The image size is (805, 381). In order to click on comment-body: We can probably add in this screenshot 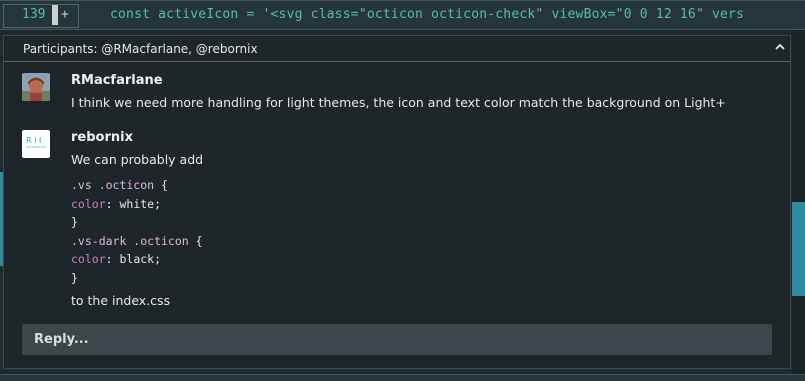, I will do `click(137, 159)`.